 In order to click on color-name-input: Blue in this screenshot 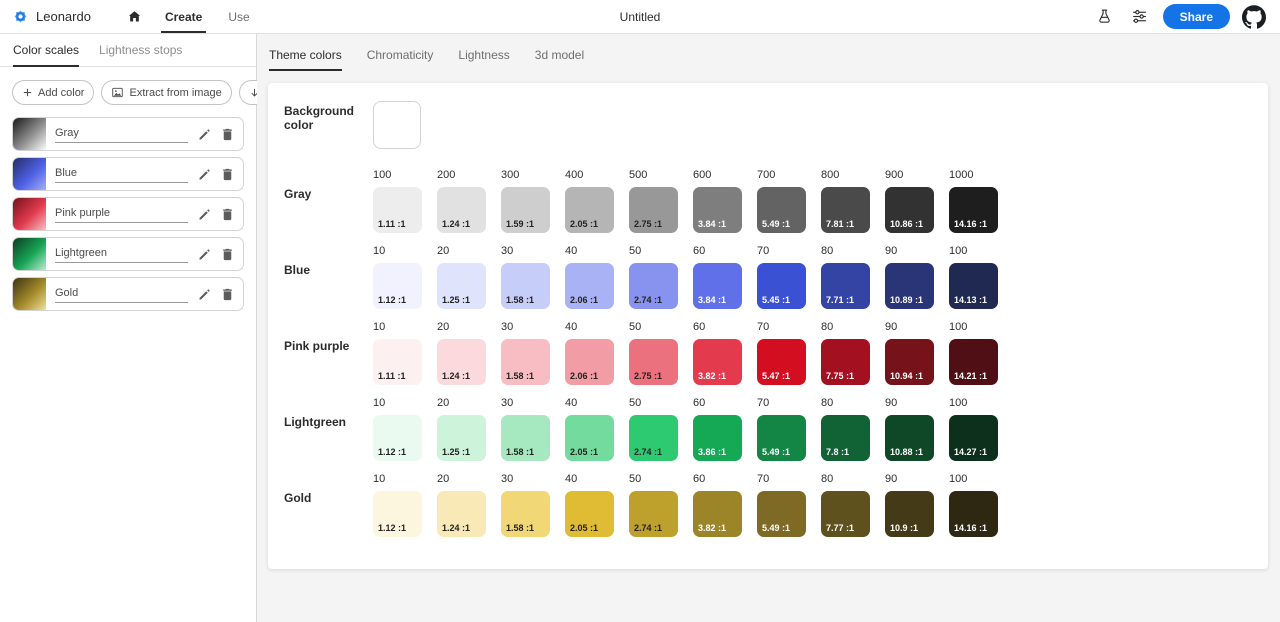, I will do `click(121, 174)`.